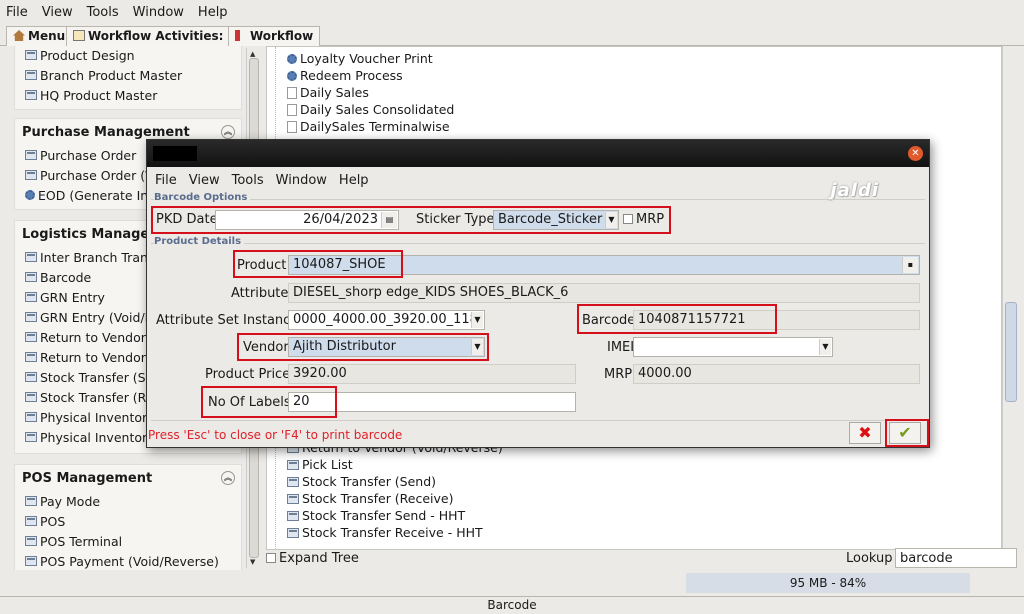 The image size is (1024, 614). I want to click on list-item: Product Design, so click(128, 55).